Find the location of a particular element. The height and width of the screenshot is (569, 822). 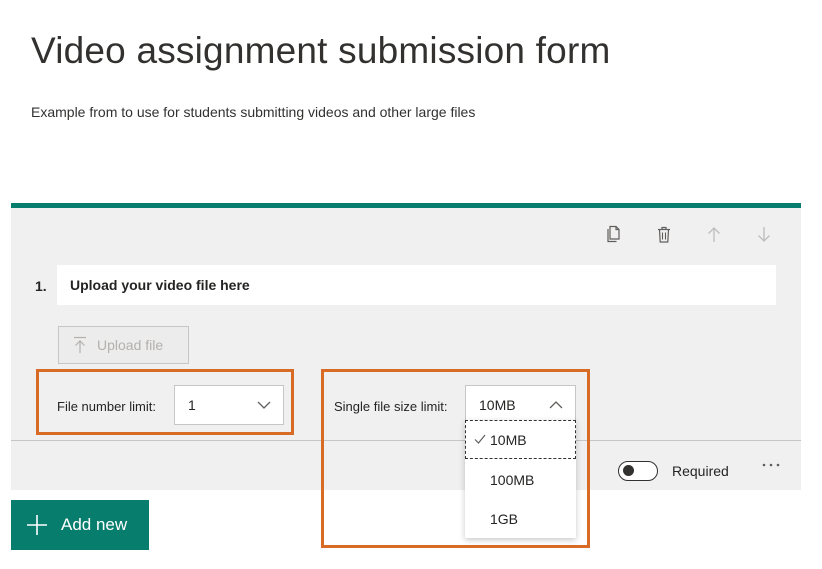

toggle-knob is located at coordinates (628, 470).